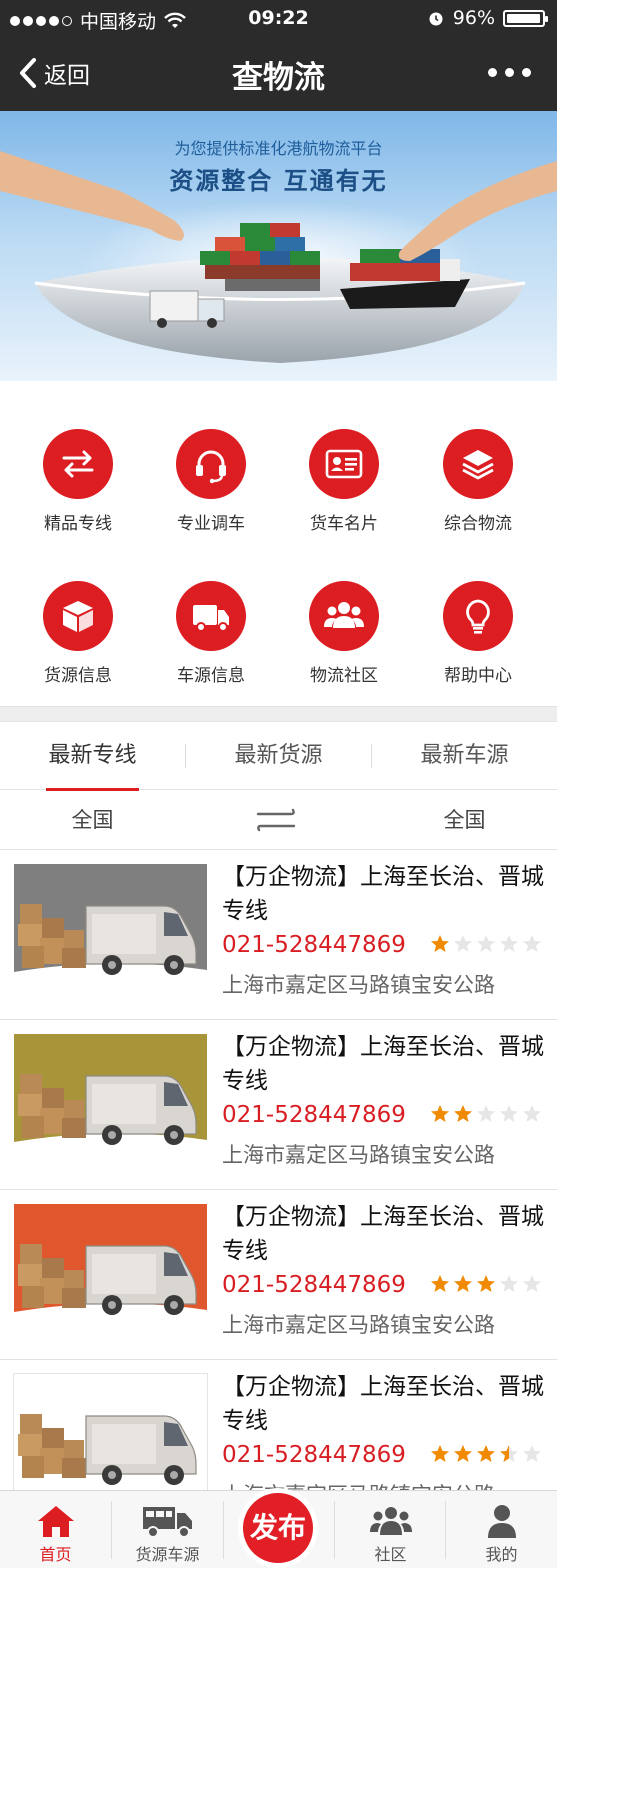  What do you see at coordinates (464, 756) in the screenshot?
I see `tab-latest-trucks: 最新车源` at bounding box center [464, 756].